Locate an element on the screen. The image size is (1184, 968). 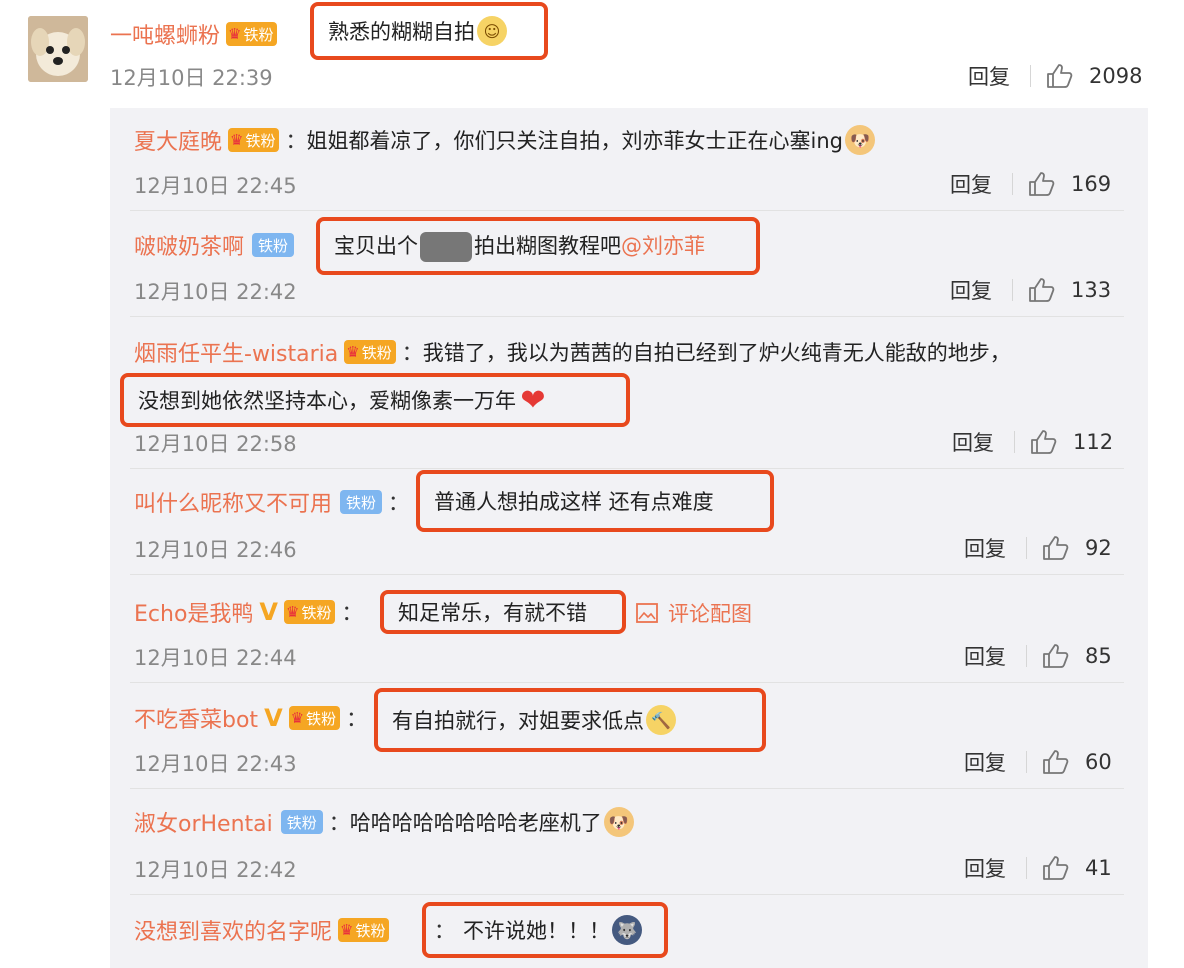
hammer-face-emoji-icon: 🔨 is located at coordinates (661, 720).